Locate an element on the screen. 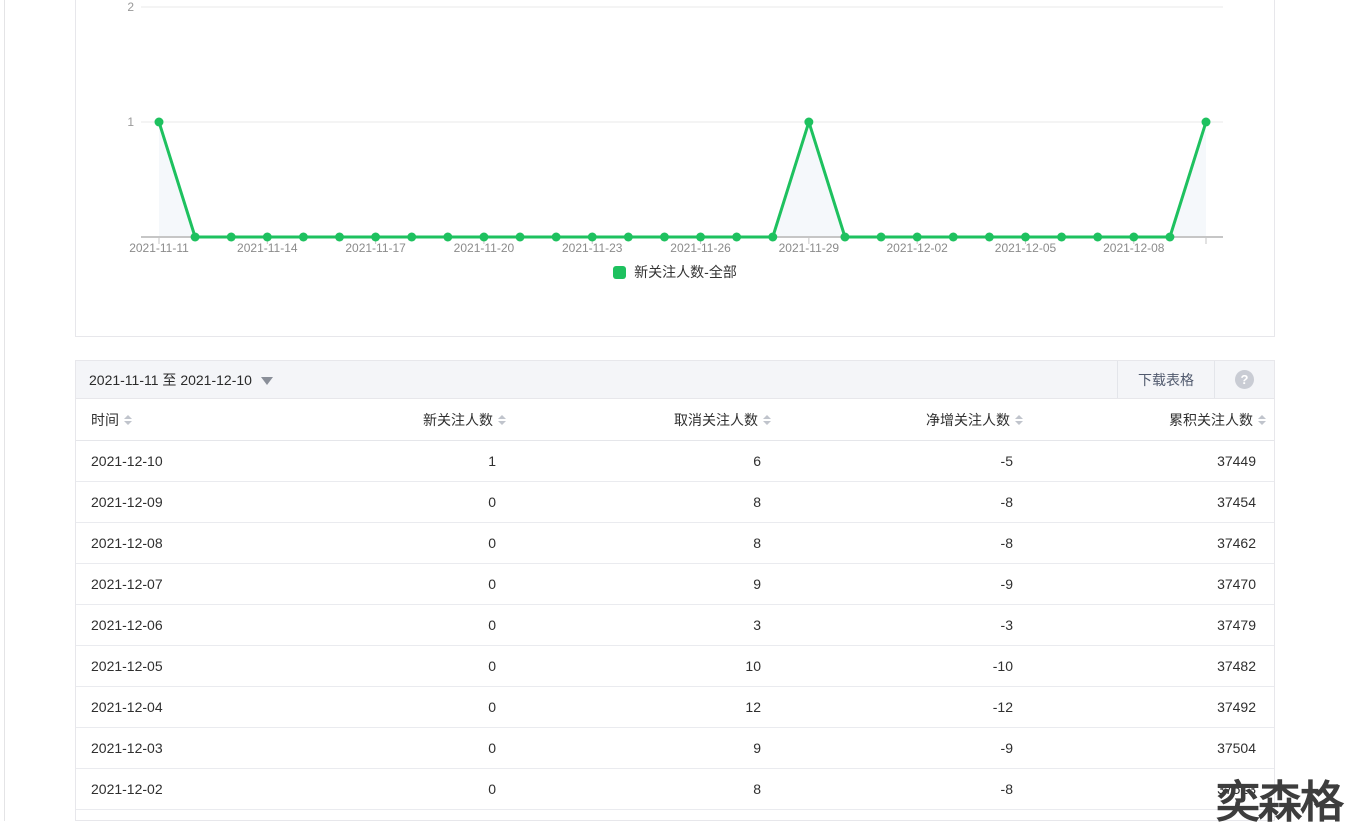  y-axis-tick-label: 1 is located at coordinates (130, 122).